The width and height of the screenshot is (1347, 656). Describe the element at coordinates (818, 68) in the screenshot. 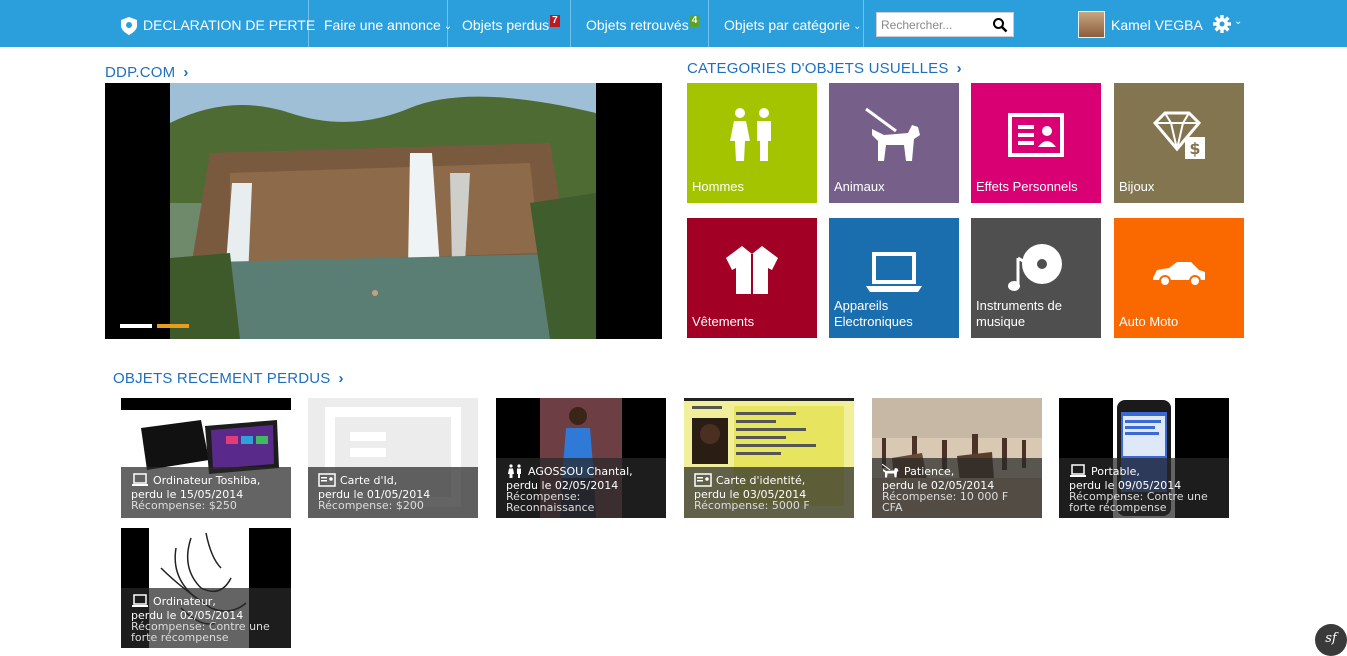

I see `categories-title: CATEGORIES D'OBJETS USUELLES` at that location.